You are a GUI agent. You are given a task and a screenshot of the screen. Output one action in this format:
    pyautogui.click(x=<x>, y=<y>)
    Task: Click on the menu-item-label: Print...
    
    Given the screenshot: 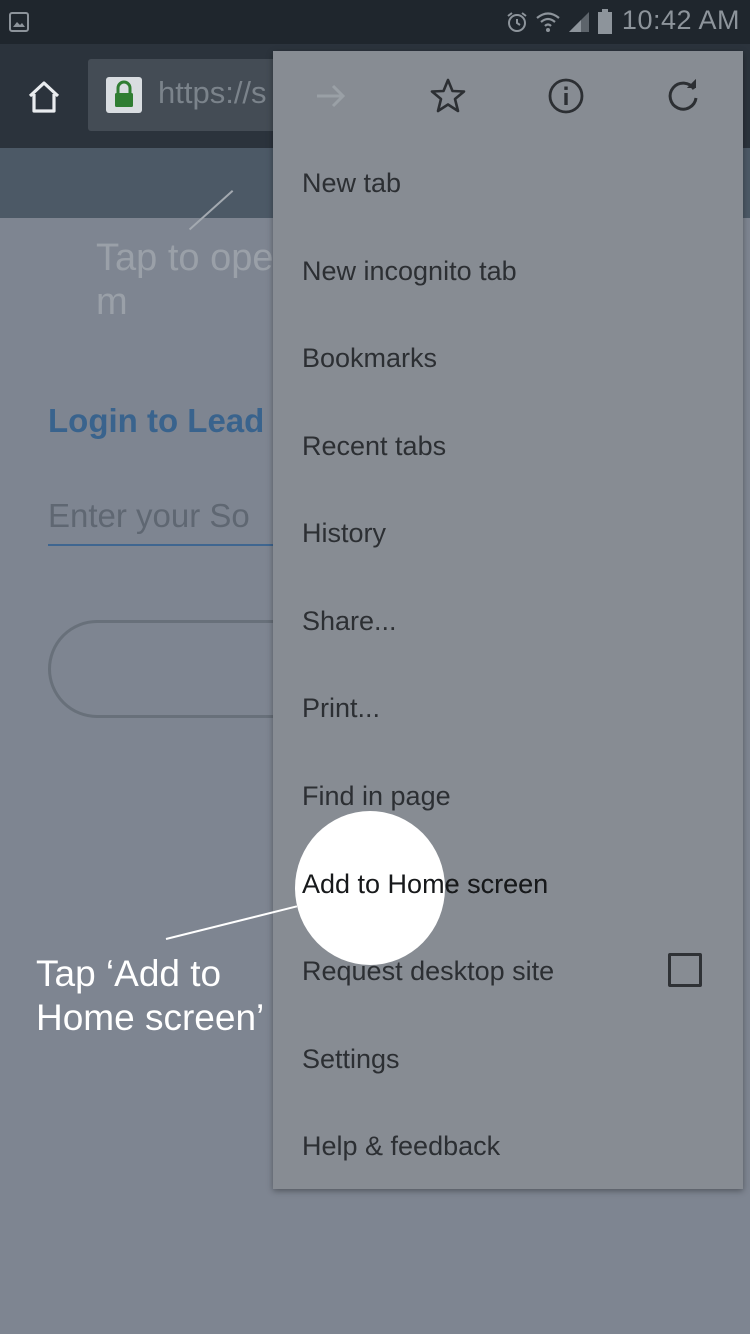 What is the action you would take?
    pyautogui.click(x=341, y=707)
    